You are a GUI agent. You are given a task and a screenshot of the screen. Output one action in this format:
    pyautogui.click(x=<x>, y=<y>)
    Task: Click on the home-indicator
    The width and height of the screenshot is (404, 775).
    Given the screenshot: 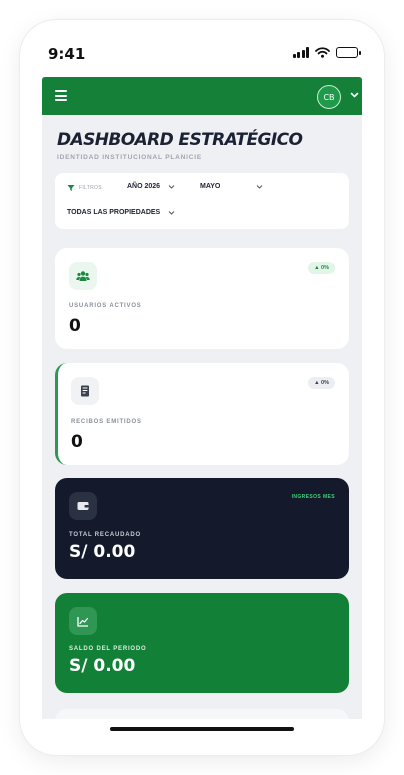 What is the action you would take?
    pyautogui.click(x=202, y=729)
    